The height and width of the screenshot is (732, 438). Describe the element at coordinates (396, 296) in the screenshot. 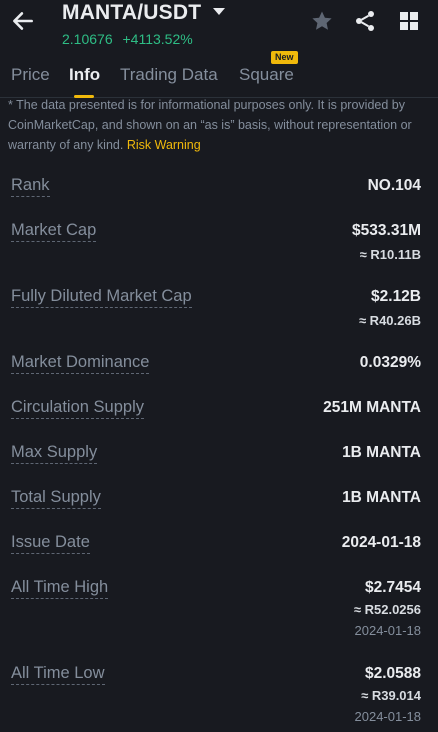

I see `stat-value: $2.12B` at that location.